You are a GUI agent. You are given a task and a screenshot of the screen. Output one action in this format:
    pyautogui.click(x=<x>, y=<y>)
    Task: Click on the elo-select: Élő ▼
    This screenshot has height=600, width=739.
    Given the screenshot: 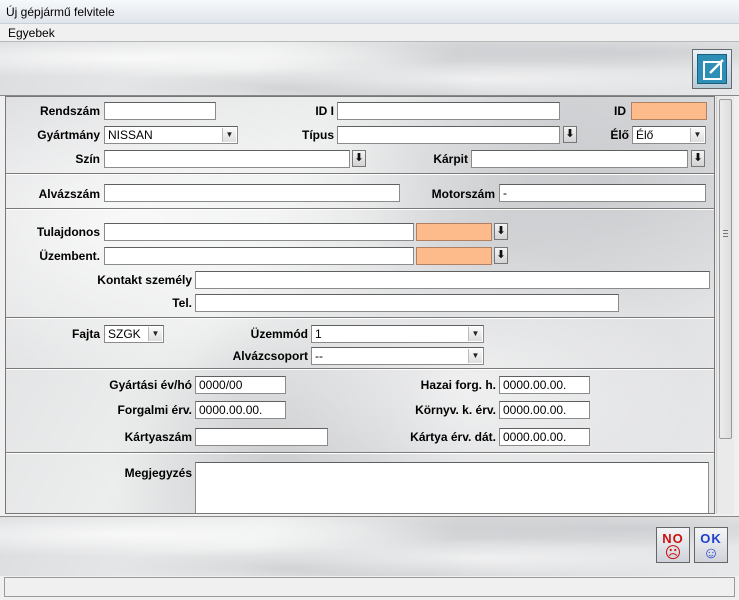 What is the action you would take?
    pyautogui.click(x=669, y=135)
    